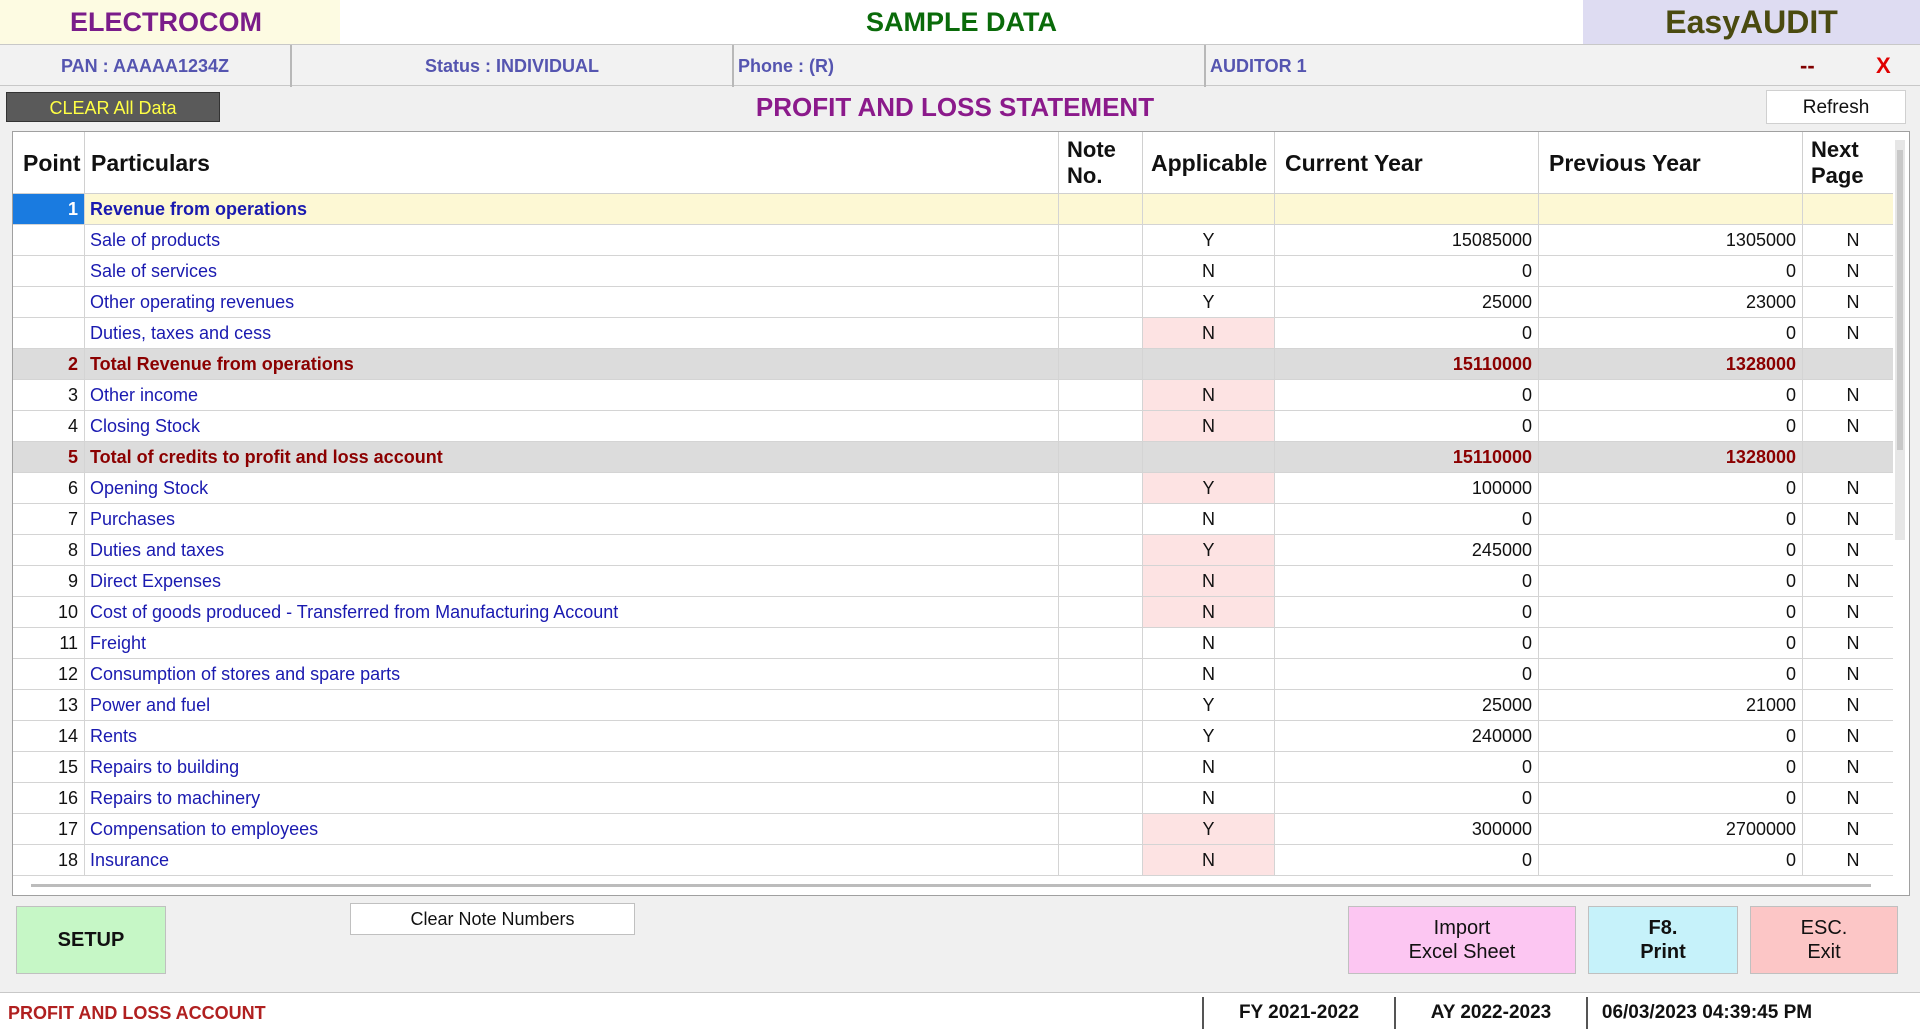  Describe the element at coordinates (953, 519) in the screenshot. I see `table-row: 7 Purchases N 0 0 N` at that location.